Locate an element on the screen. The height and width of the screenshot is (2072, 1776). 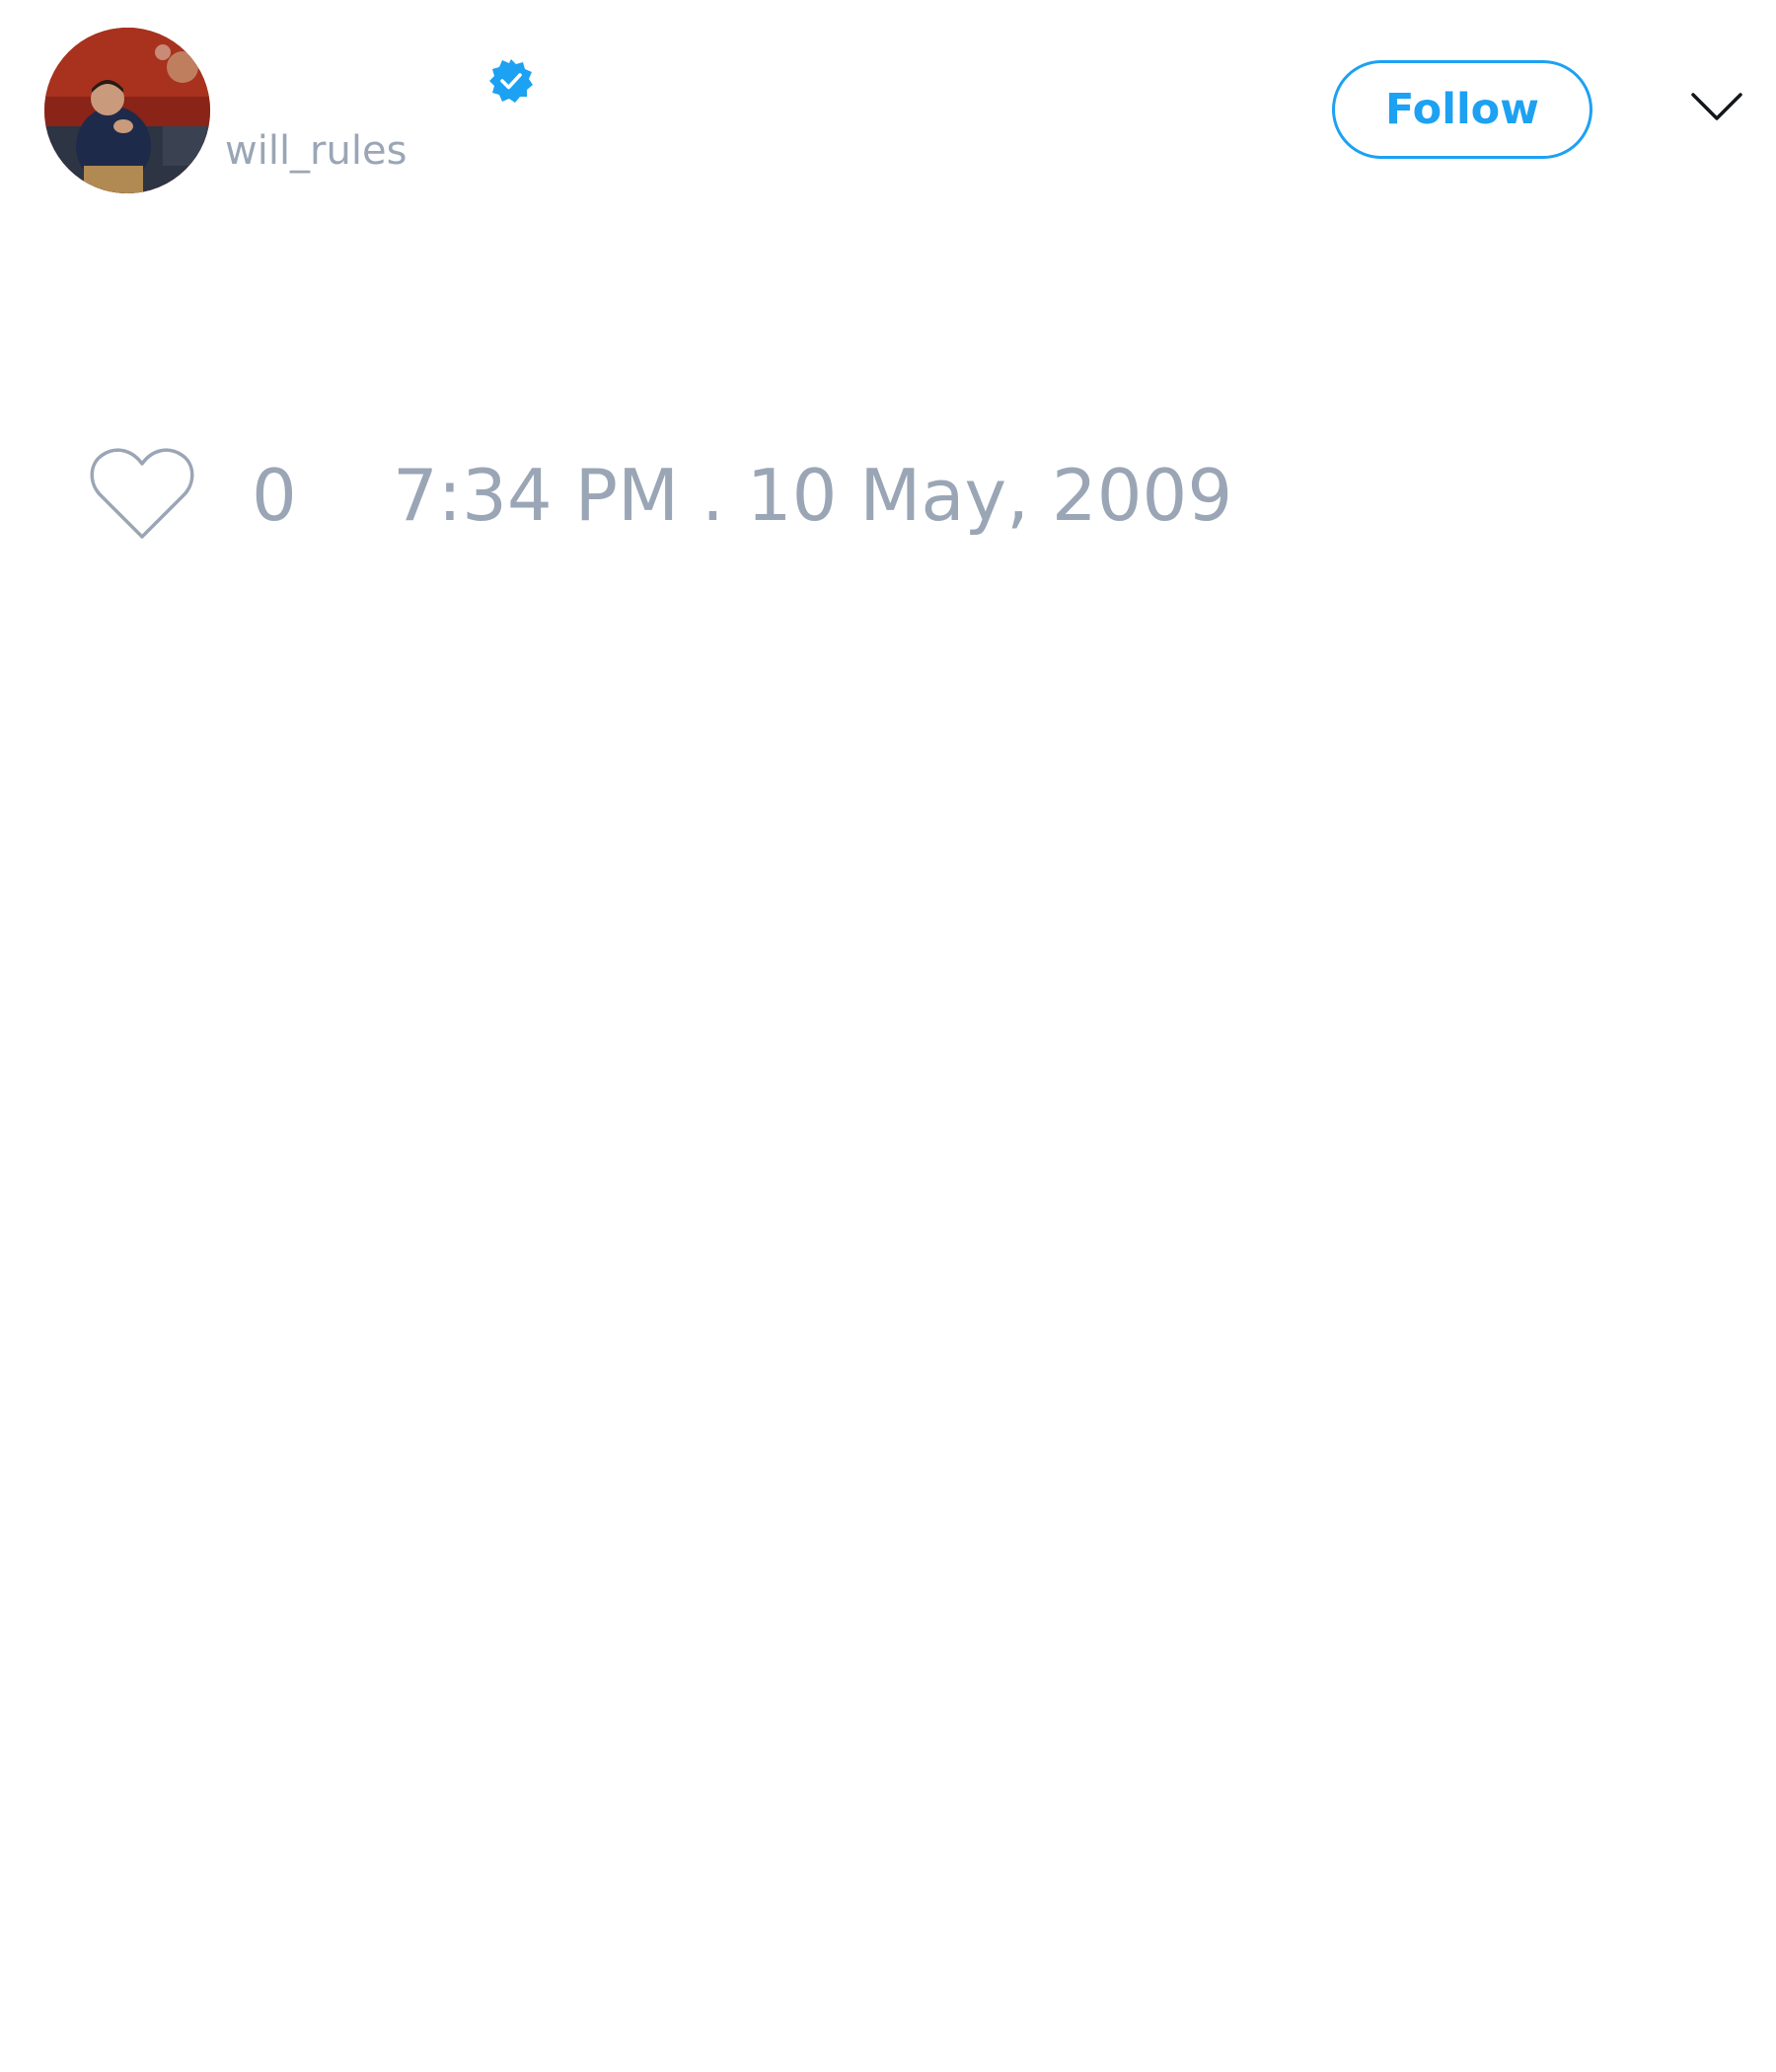
follow-button: Follow is located at coordinates (1462, 110).